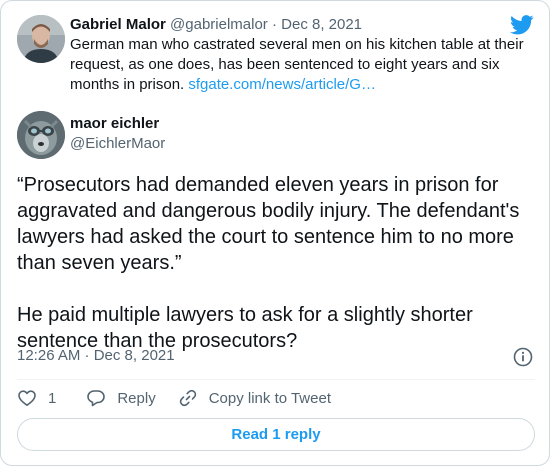 This screenshot has height=466, width=550. Describe the element at coordinates (276, 434) in the screenshot. I see `read-replies-button: Read 1 reply` at that location.